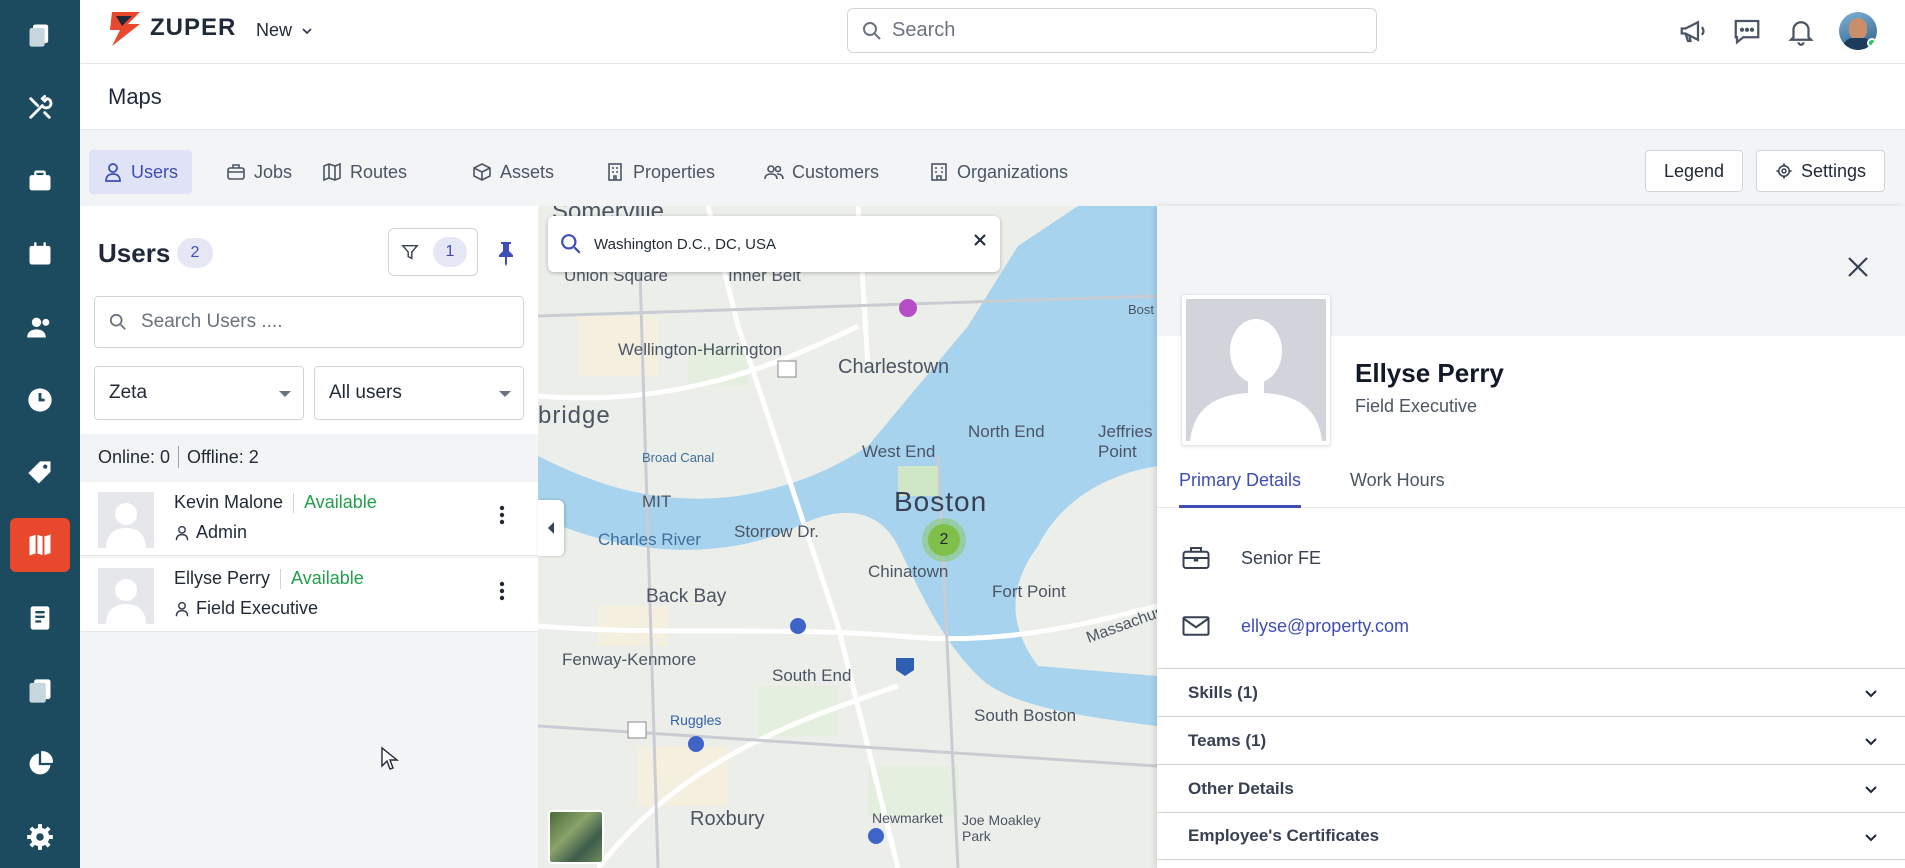 The image size is (1905, 868). I want to click on settings-label: Settings, so click(1834, 170).